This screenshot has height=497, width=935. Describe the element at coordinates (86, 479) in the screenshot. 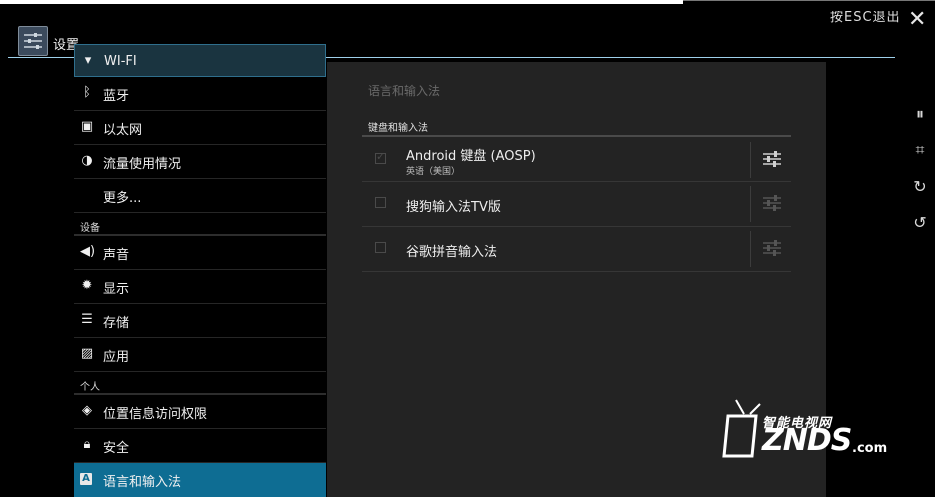

I see `language-icon: A` at that location.